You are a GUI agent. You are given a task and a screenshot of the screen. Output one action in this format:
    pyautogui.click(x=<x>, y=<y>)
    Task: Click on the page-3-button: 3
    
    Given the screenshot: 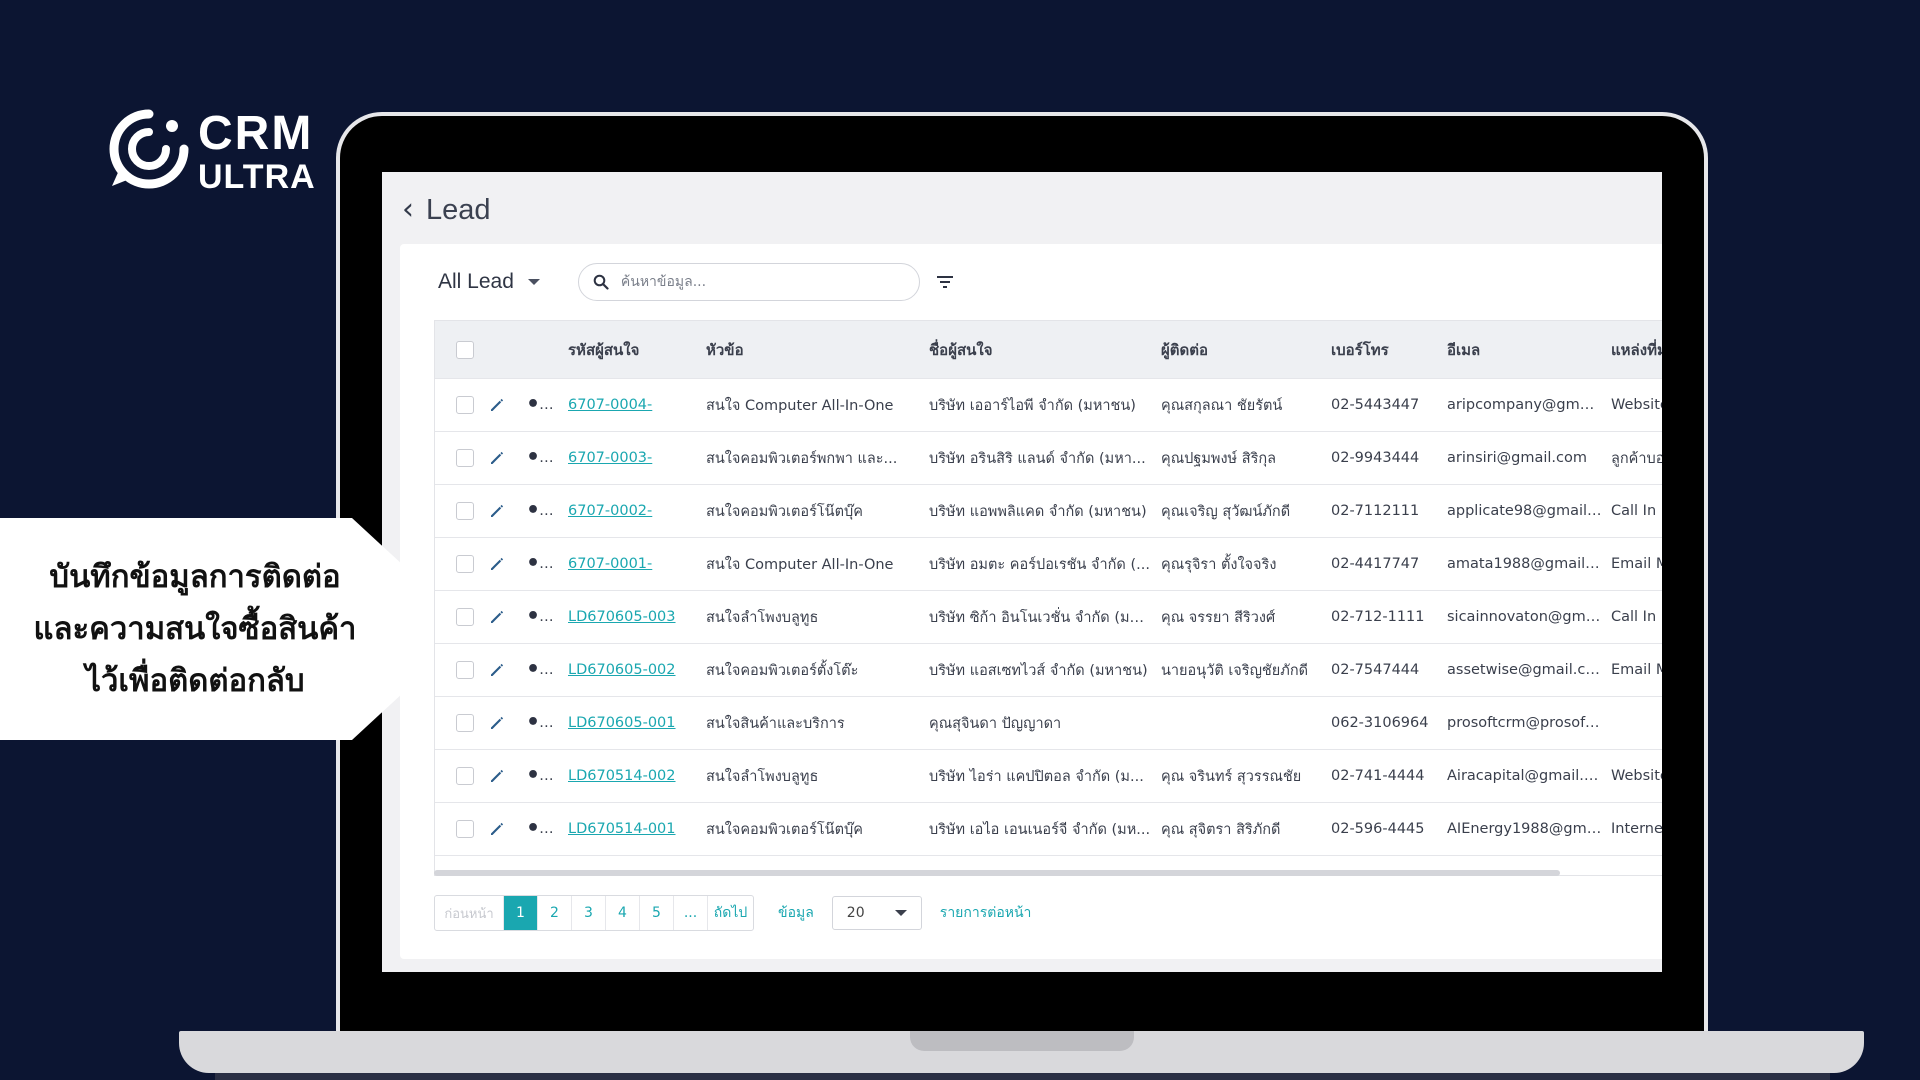 What is the action you would take?
    pyautogui.click(x=588, y=913)
    